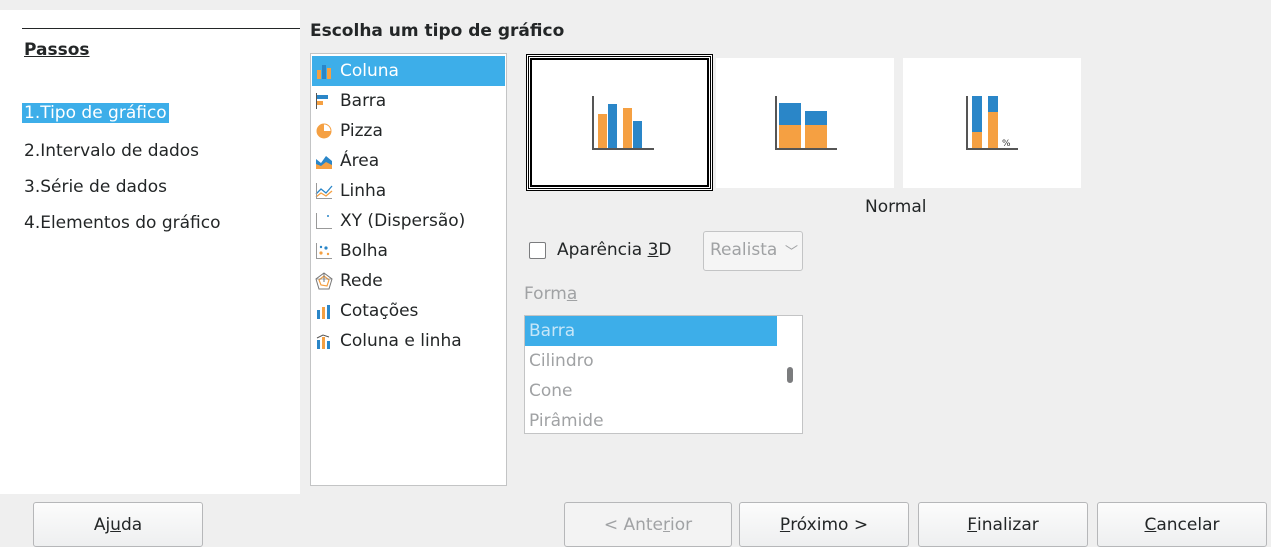  I want to click on chart-type-label: Barra, so click(363, 101).